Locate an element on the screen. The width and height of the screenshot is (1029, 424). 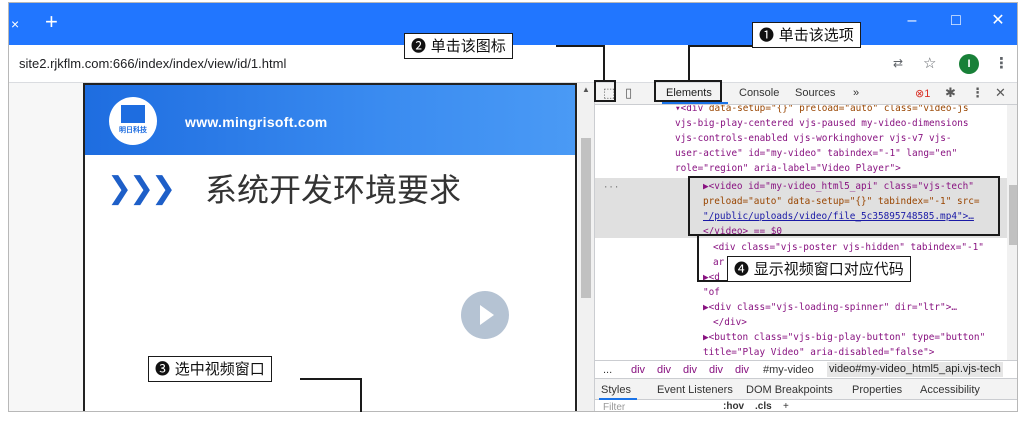
active-tab-indicator is located at coordinates (695, 103).